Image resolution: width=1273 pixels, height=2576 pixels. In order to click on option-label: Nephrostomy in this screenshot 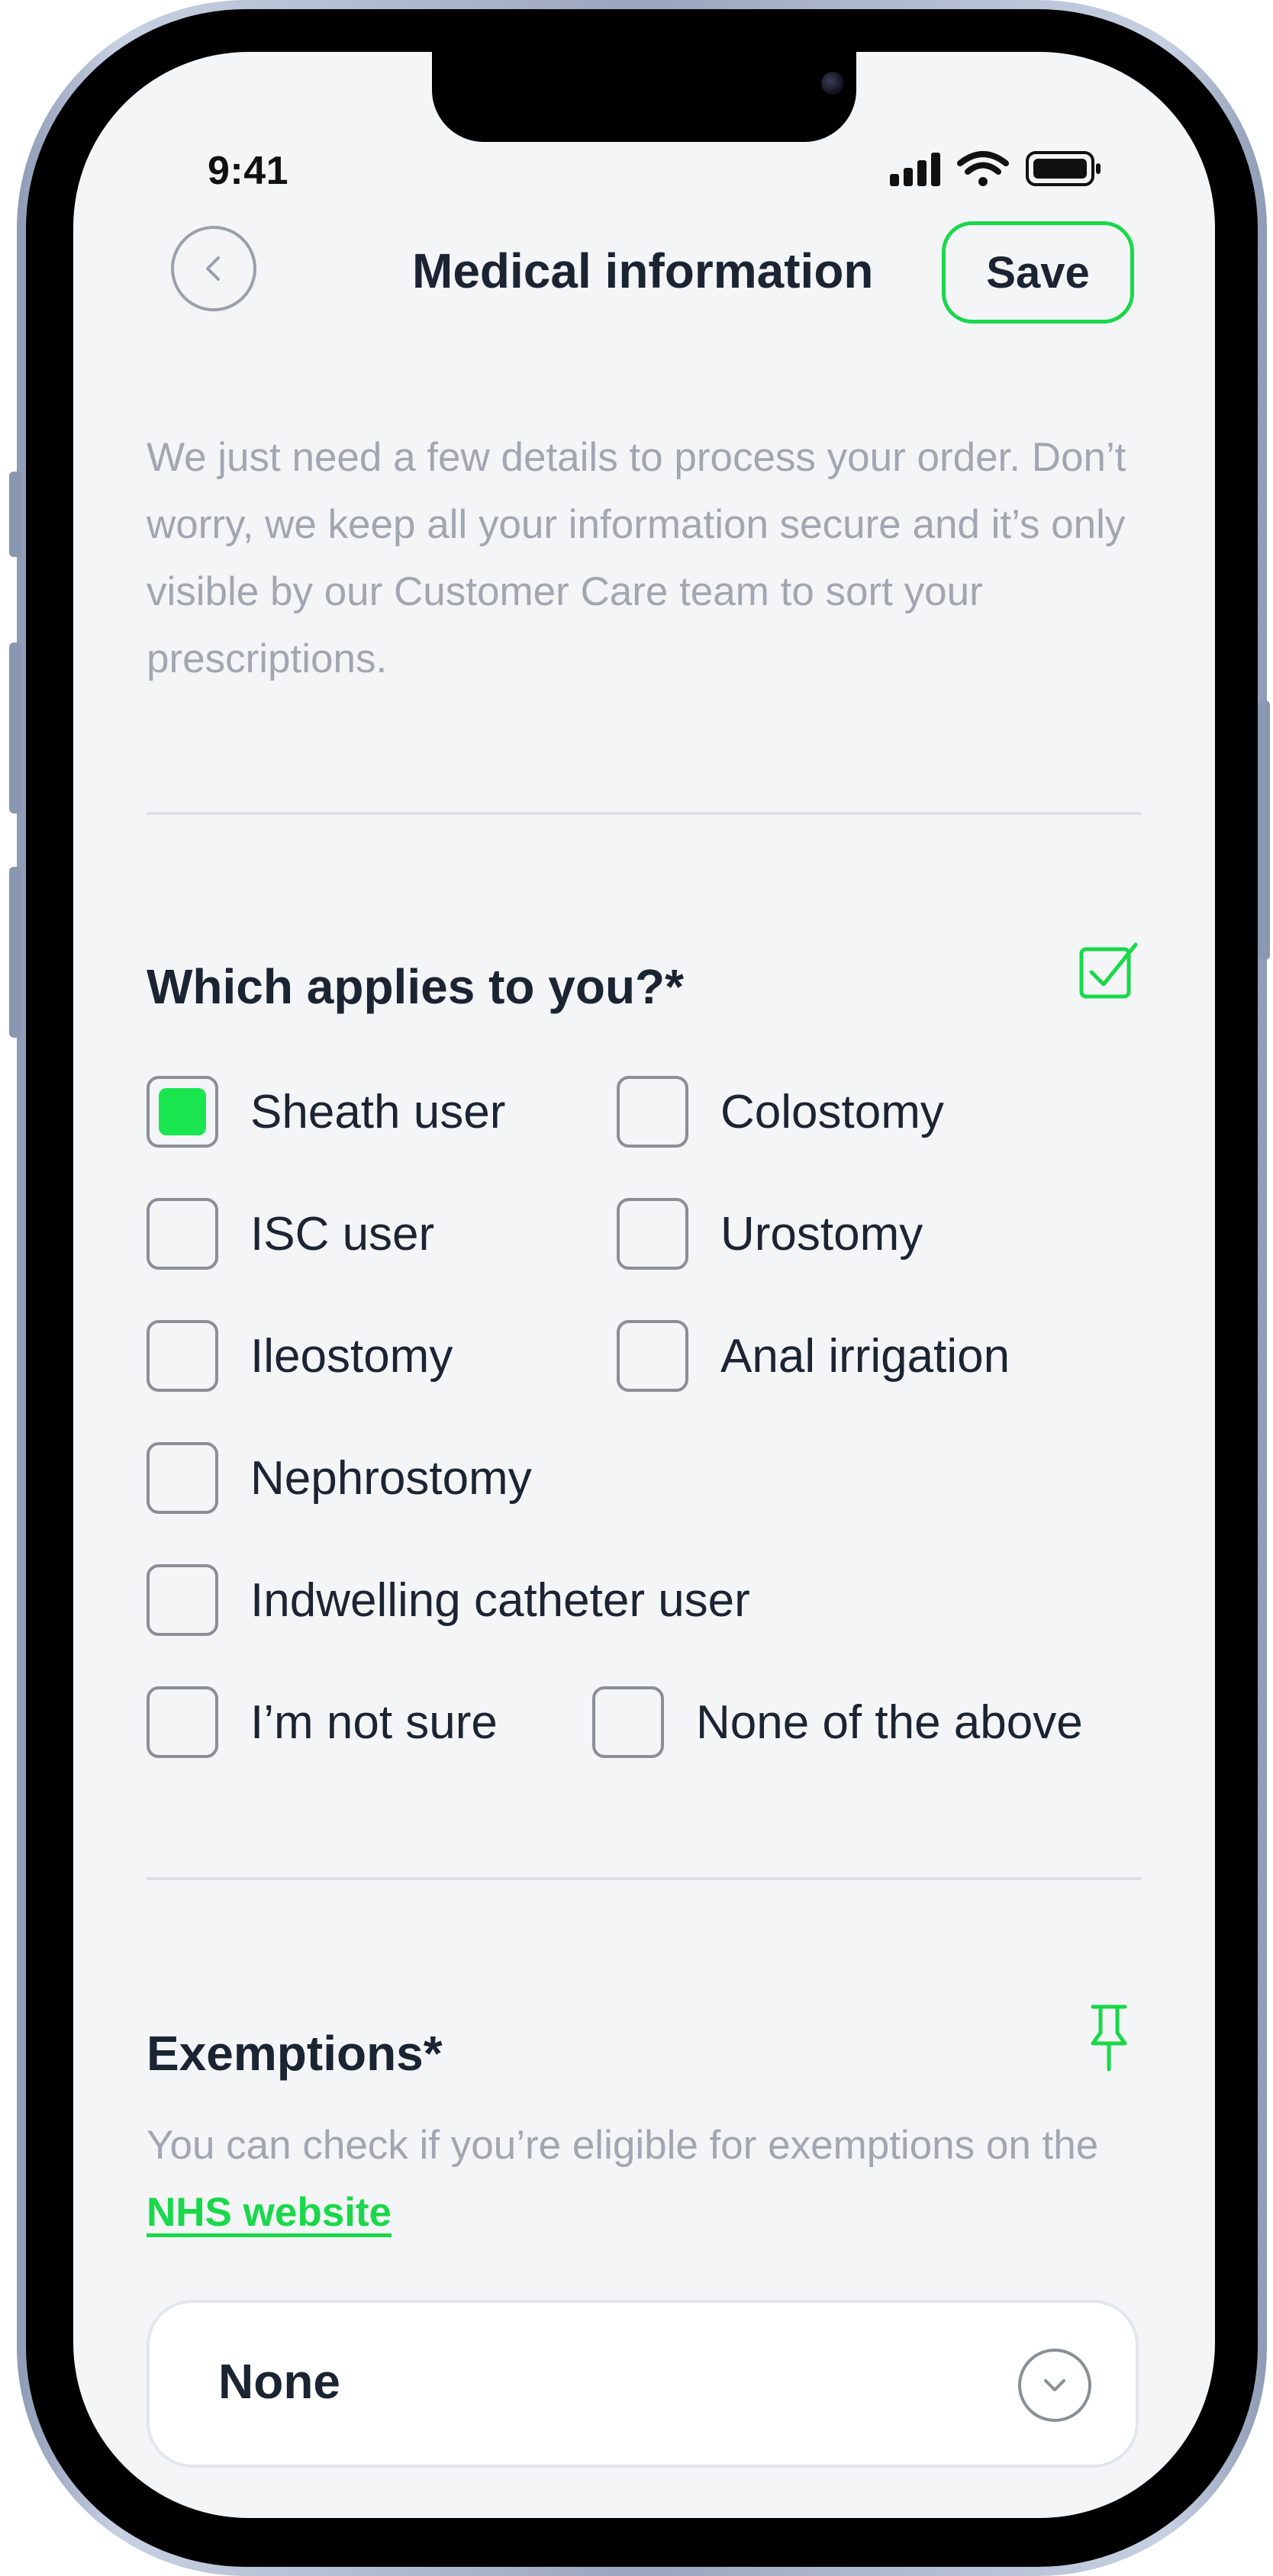, I will do `click(391, 1478)`.